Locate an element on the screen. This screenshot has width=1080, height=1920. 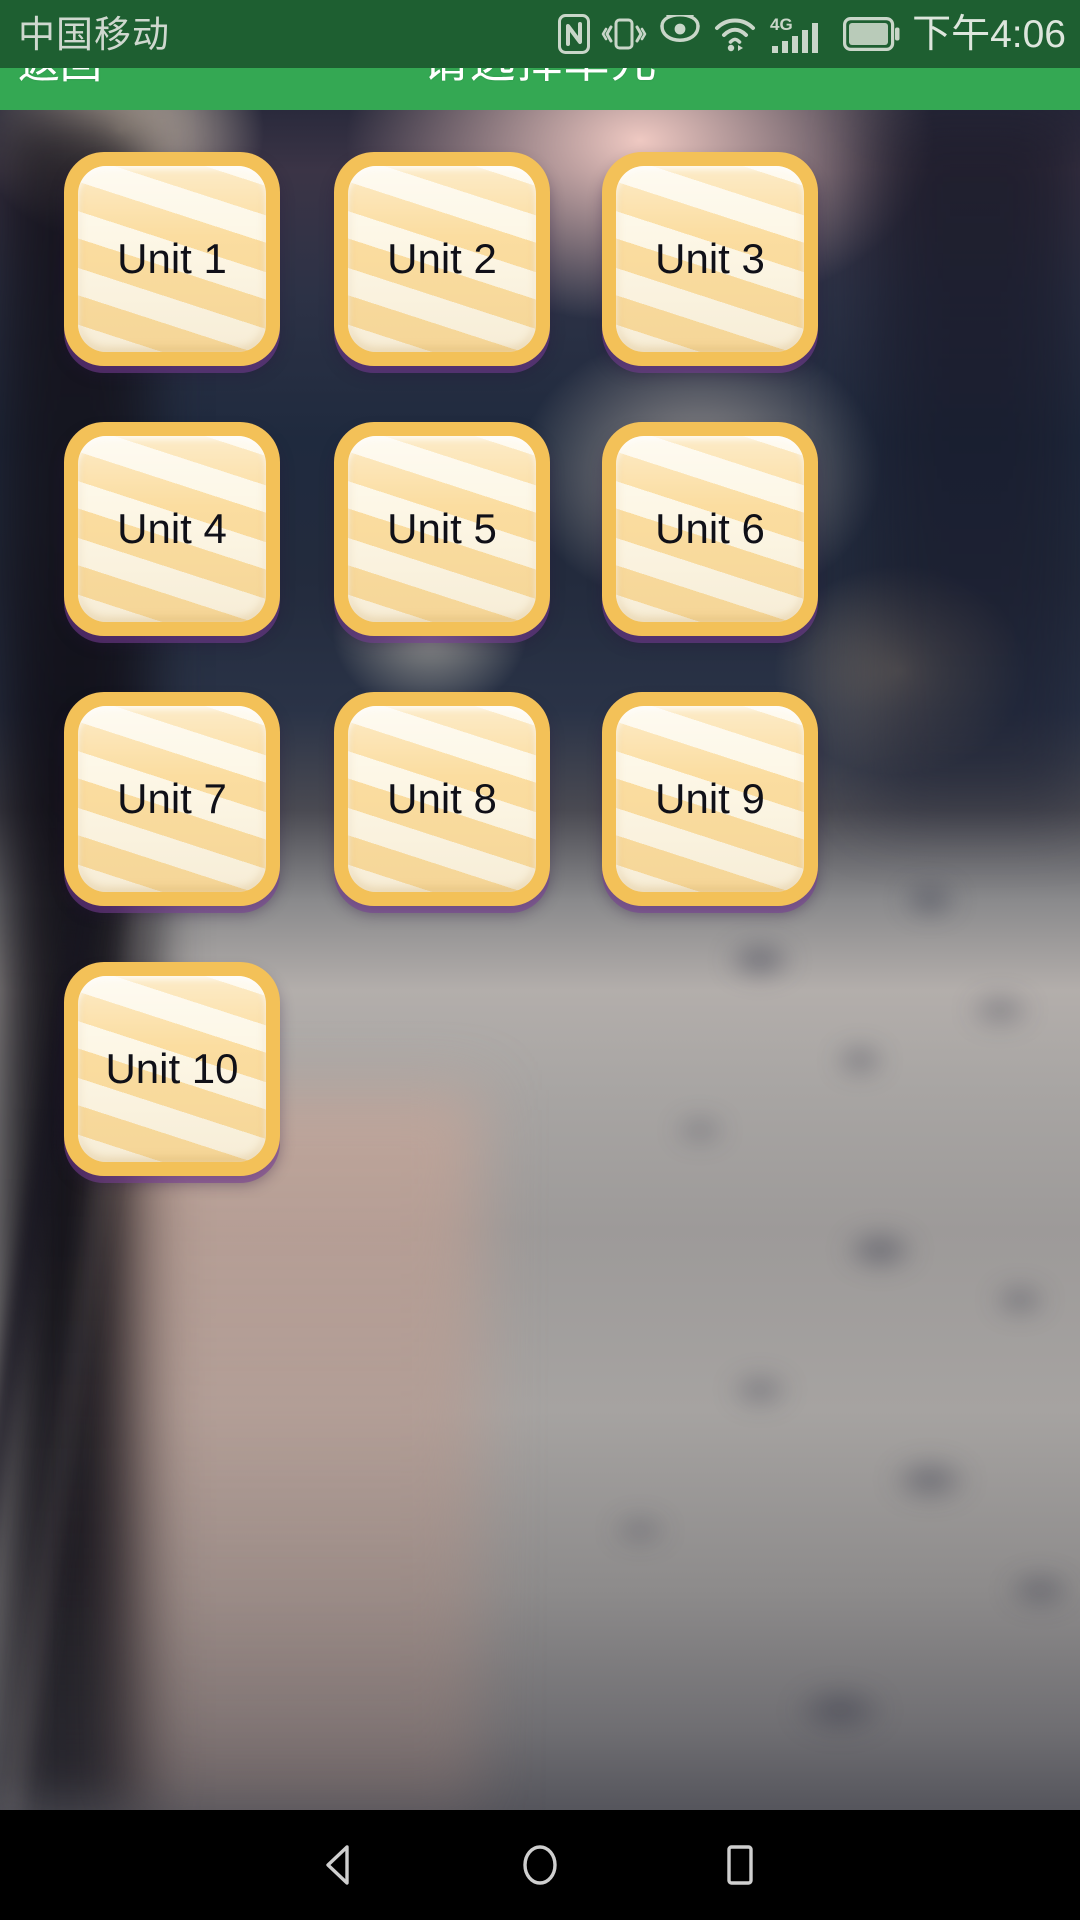
eye-comfort-icon is located at coordinates (680, 34).